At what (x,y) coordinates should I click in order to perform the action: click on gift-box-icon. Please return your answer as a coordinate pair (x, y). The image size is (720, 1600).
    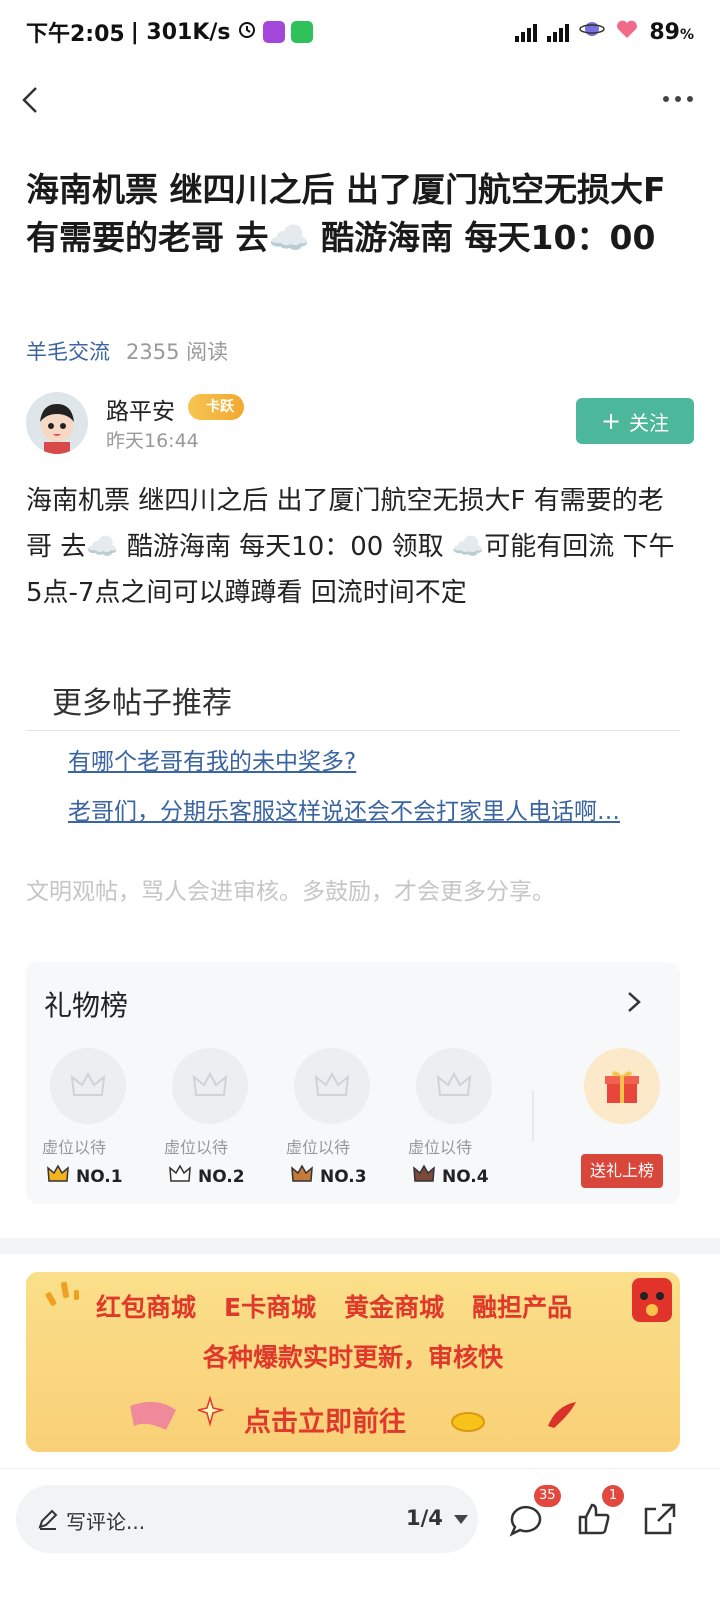
    Looking at the image, I should click on (622, 1086).